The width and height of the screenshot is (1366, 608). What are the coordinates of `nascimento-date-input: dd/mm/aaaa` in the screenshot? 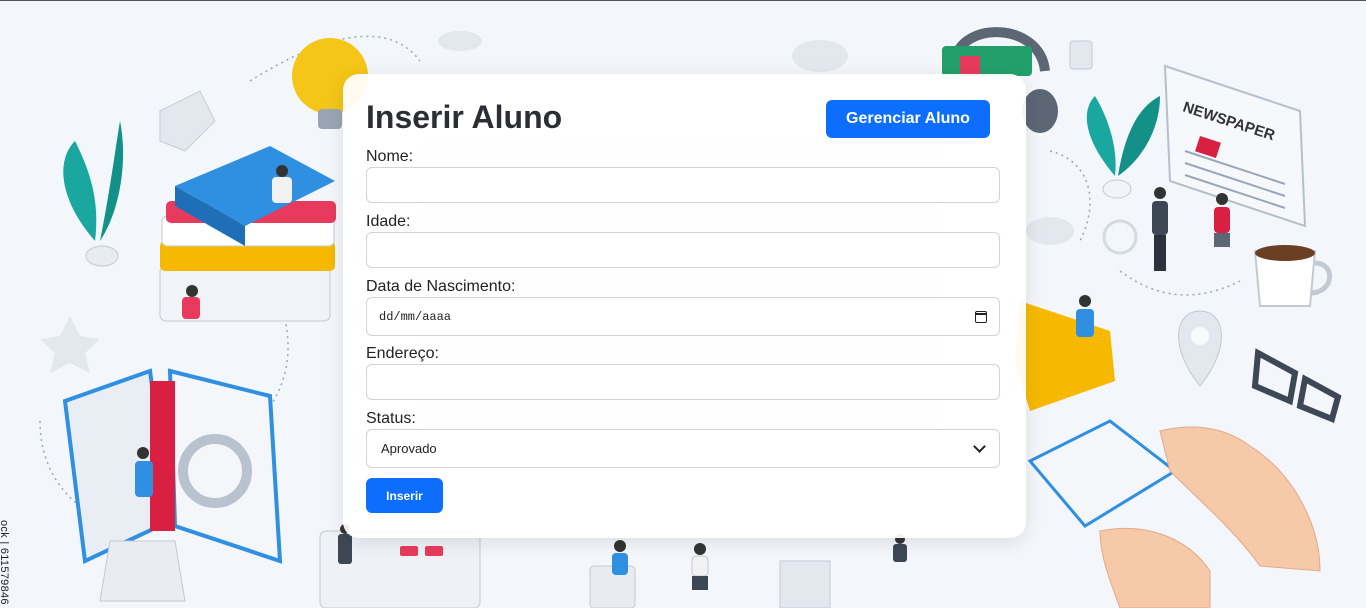 It's located at (683, 316).